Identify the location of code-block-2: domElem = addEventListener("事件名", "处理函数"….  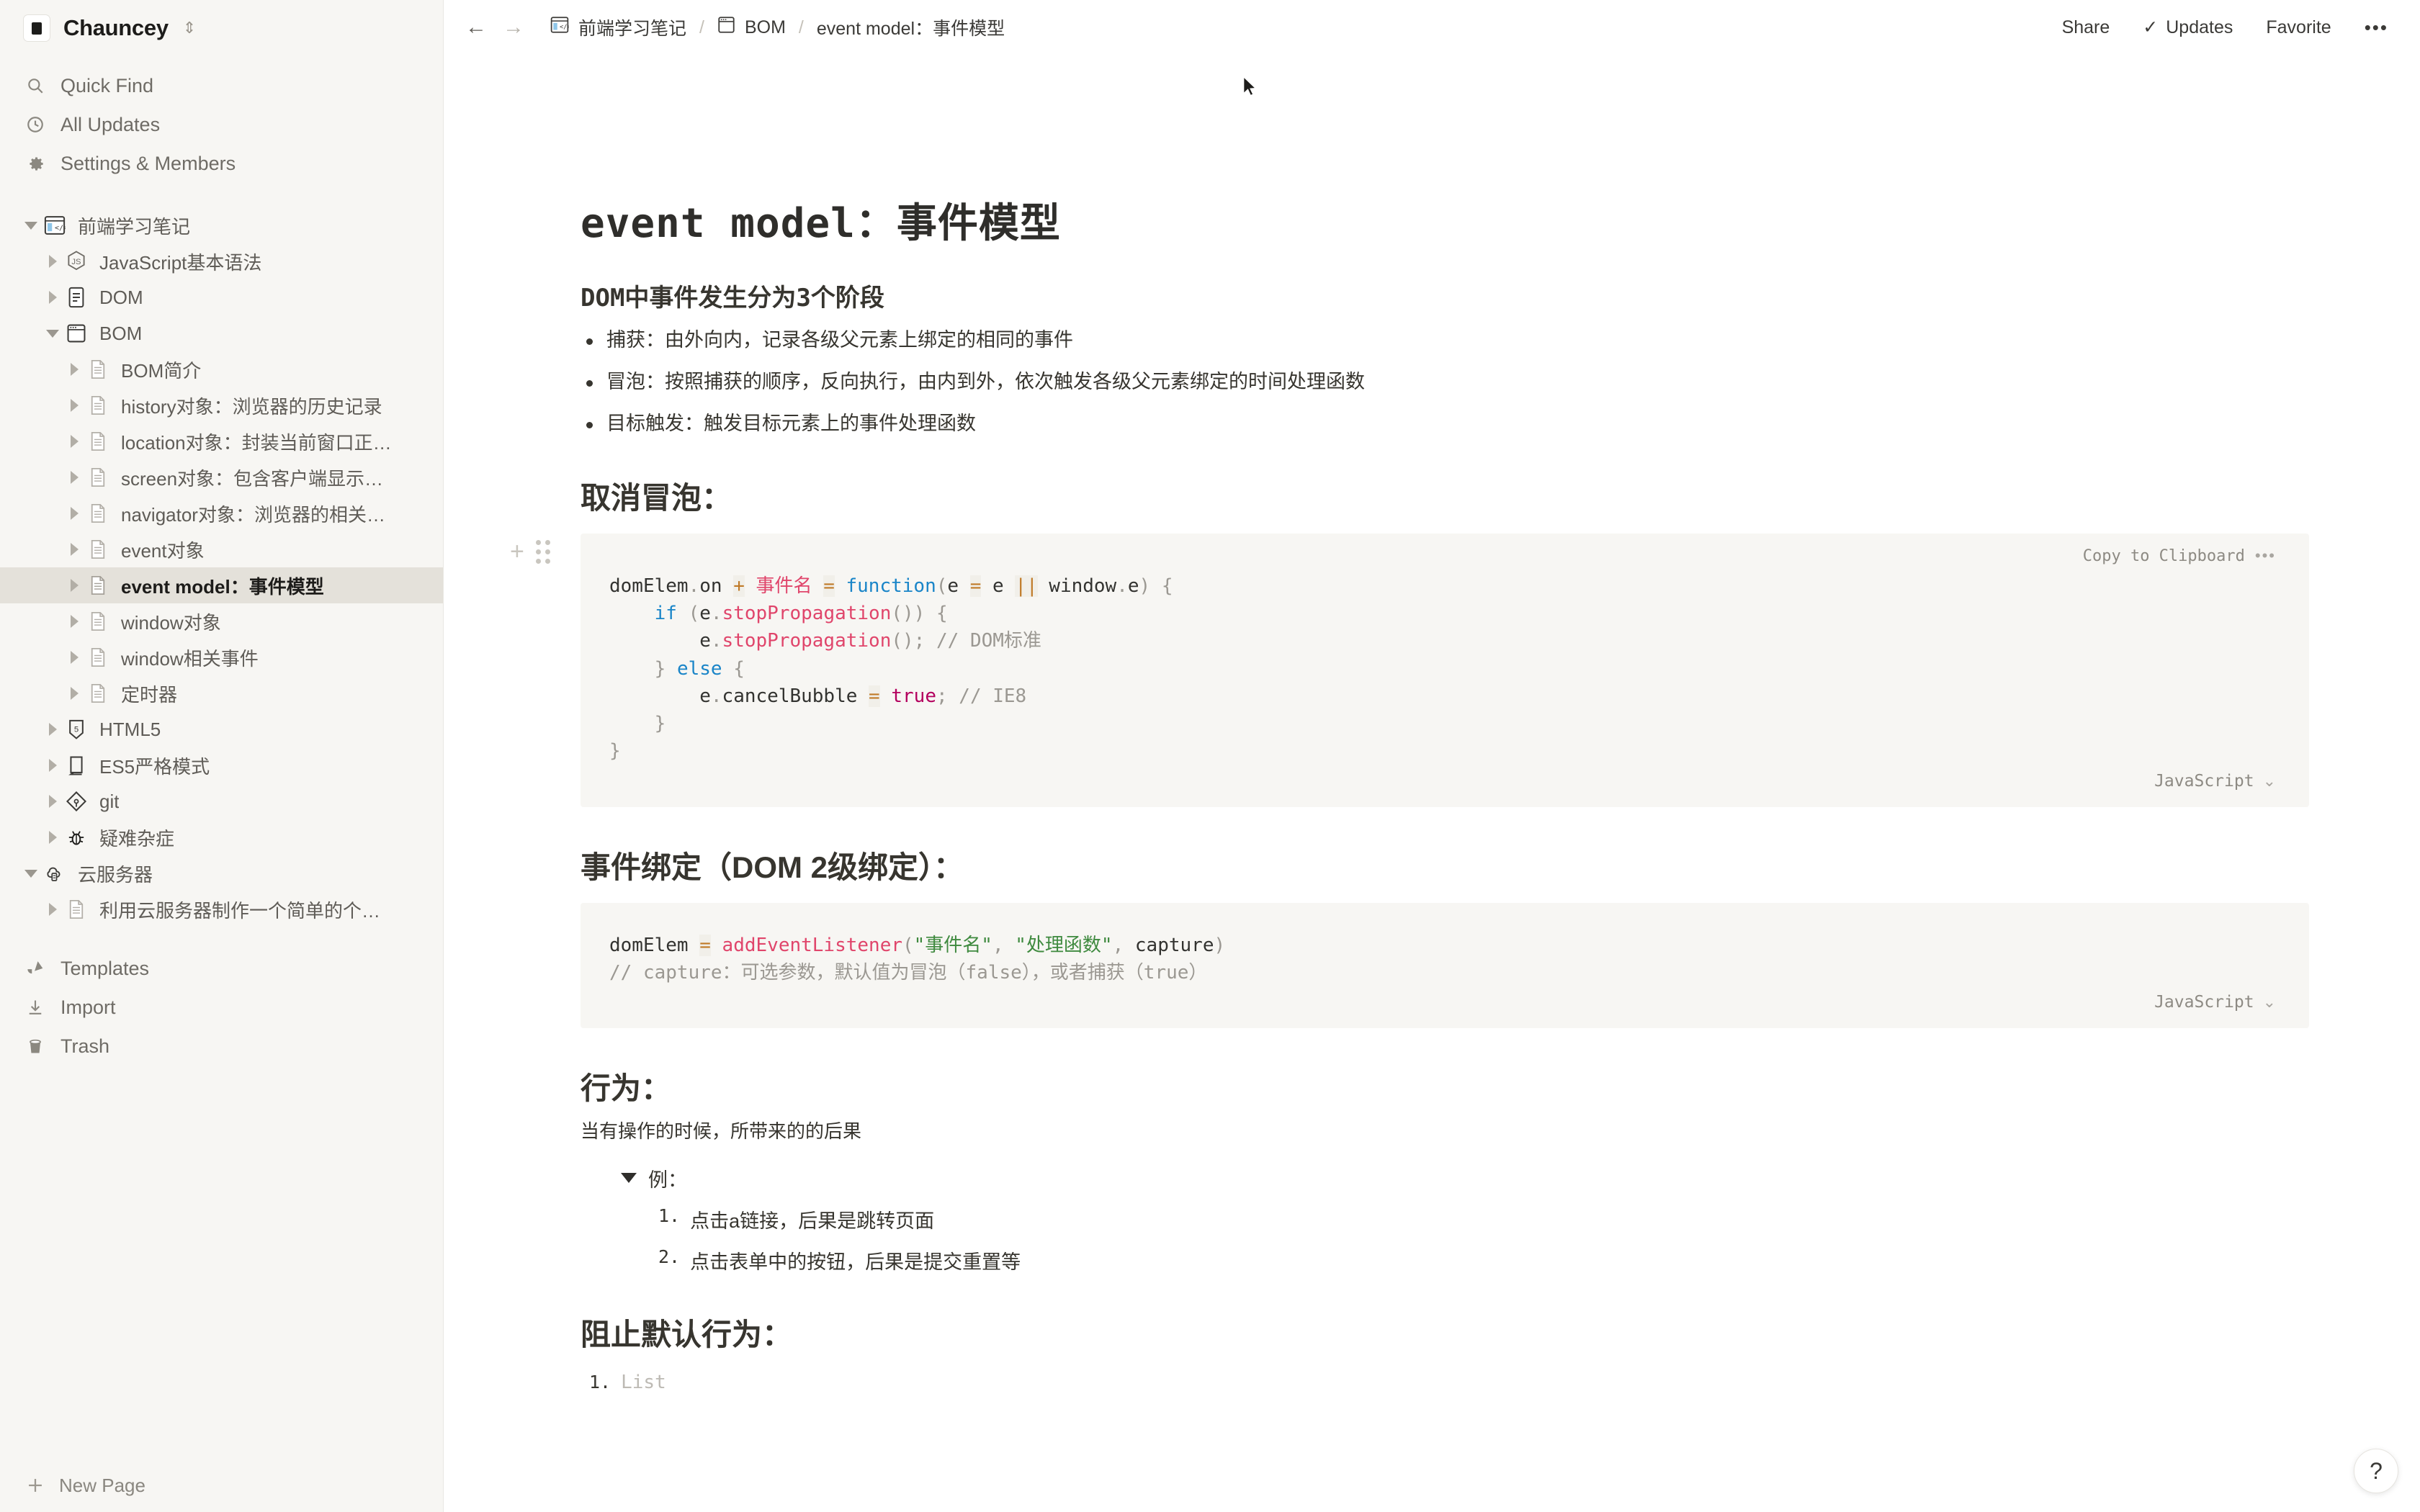
(1445, 965).